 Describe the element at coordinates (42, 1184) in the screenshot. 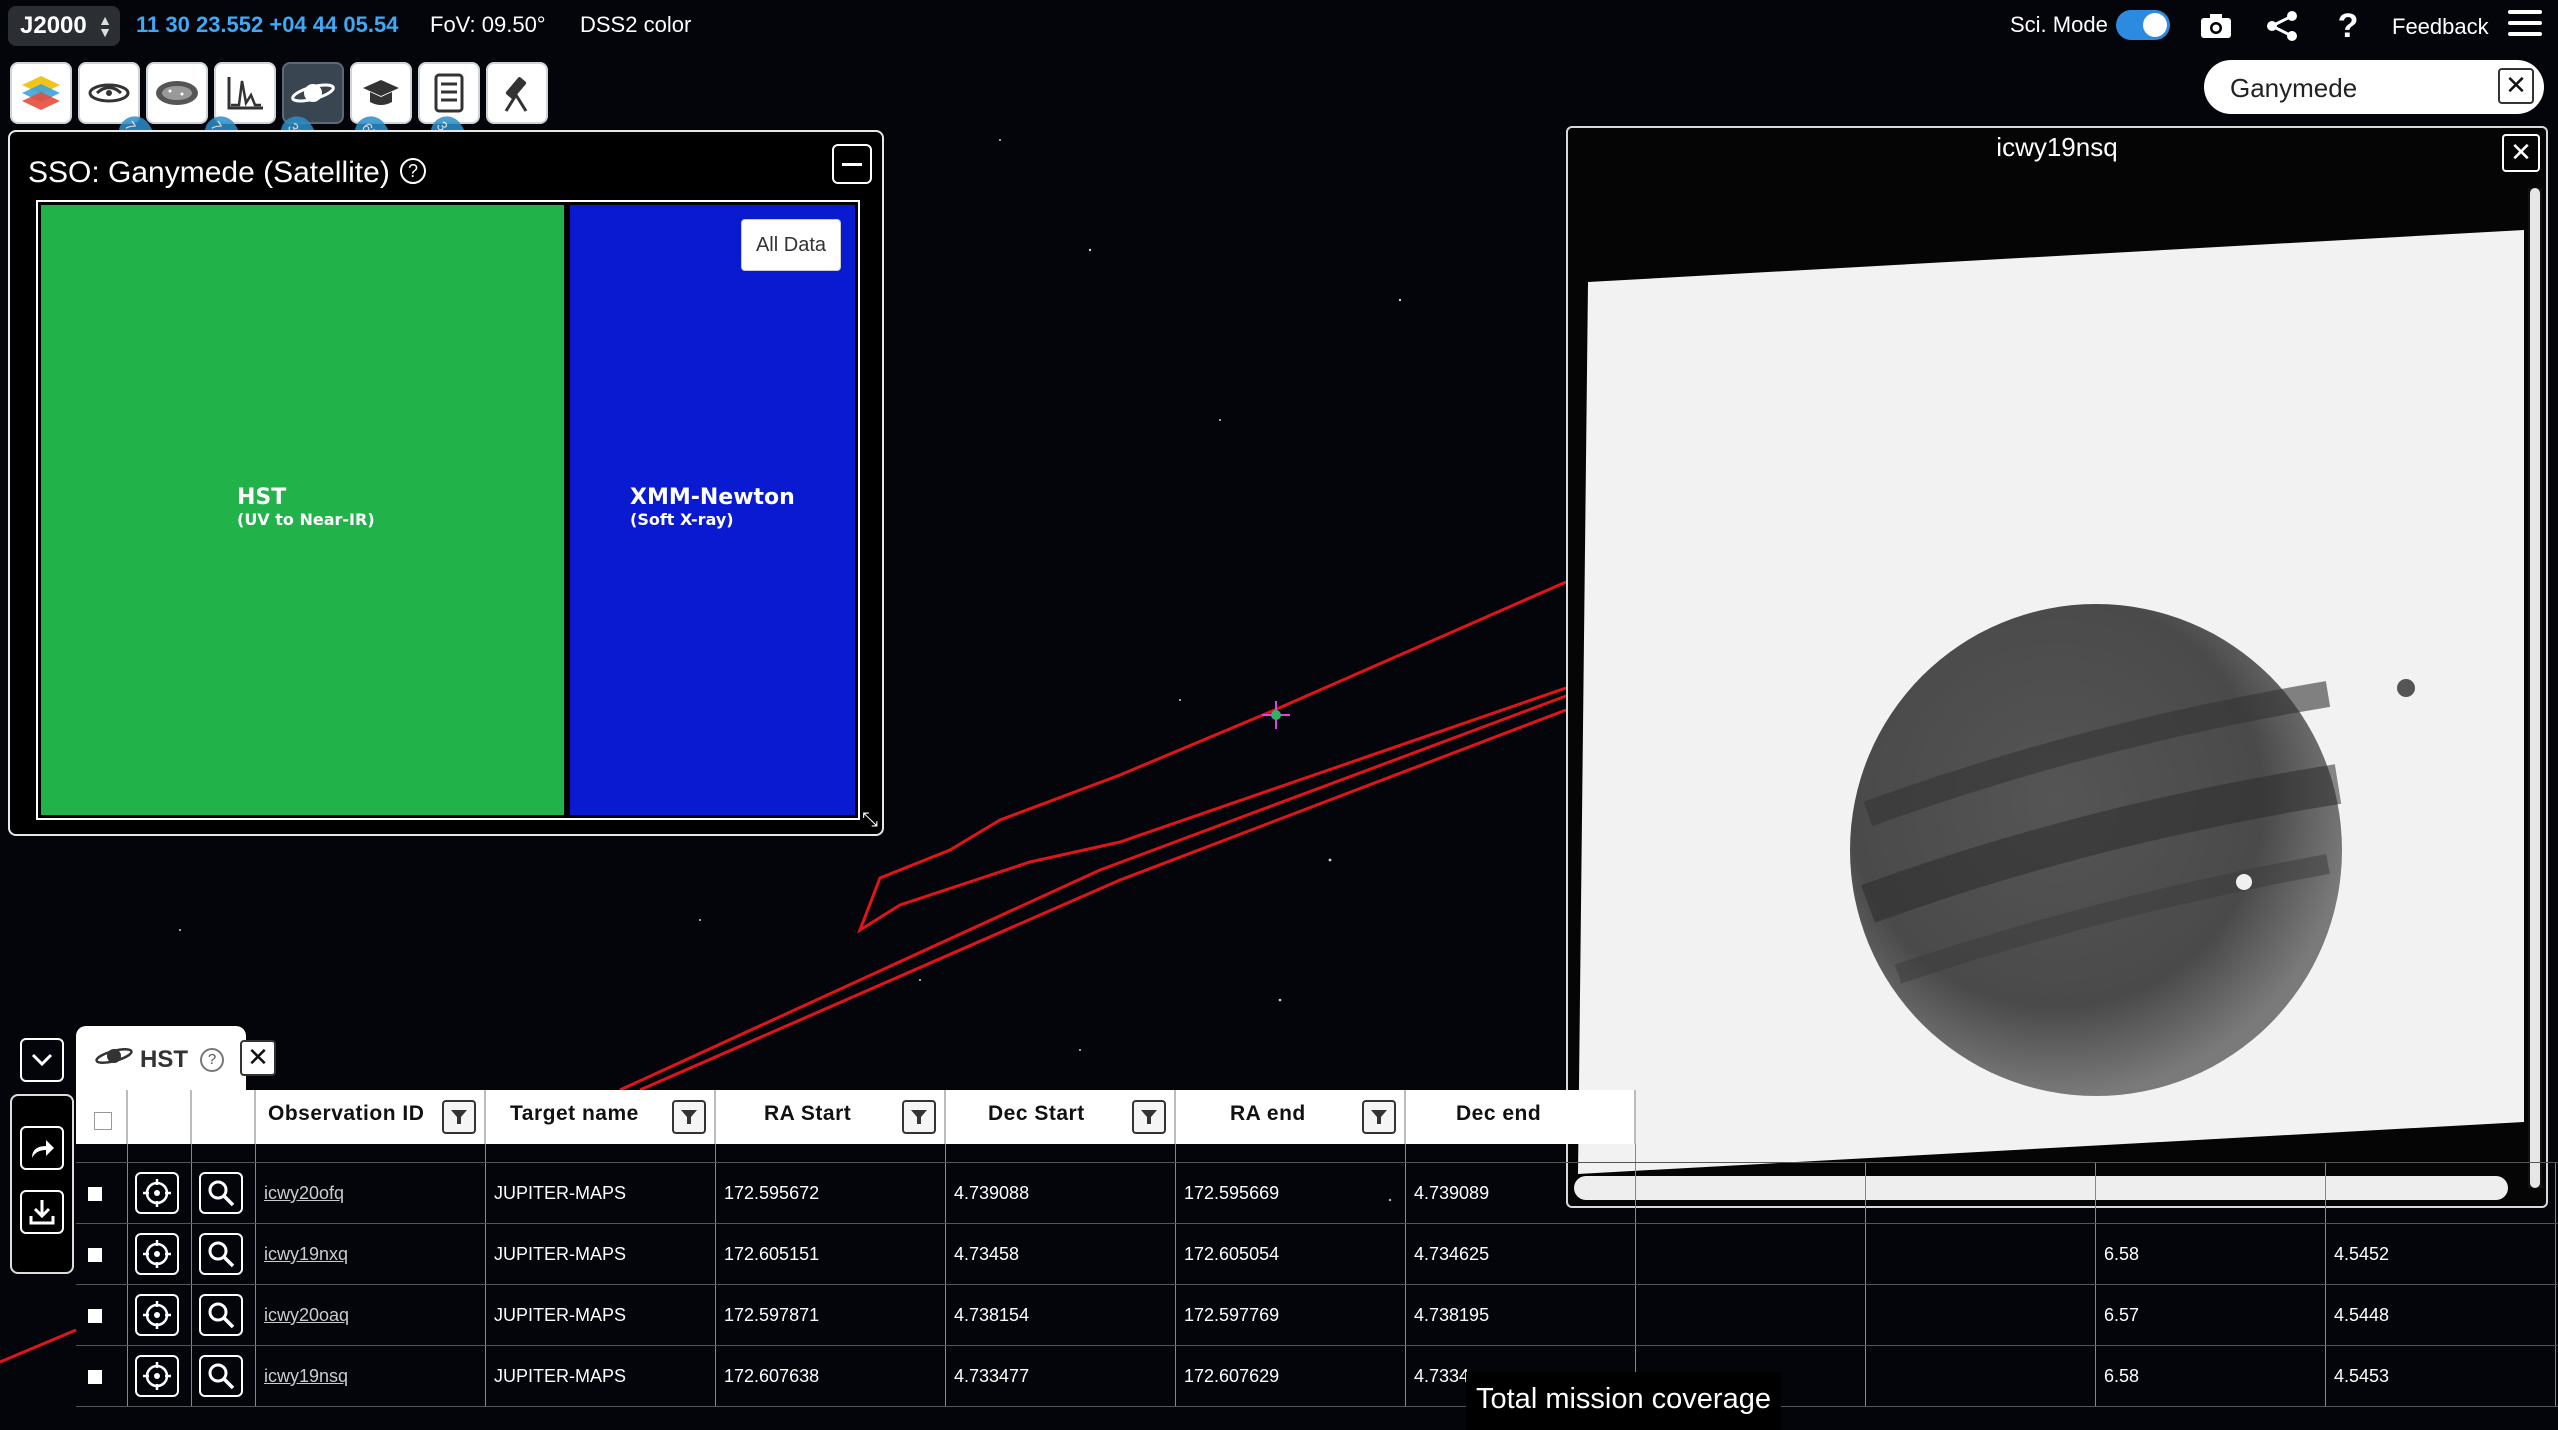

I see `results-actions` at that location.